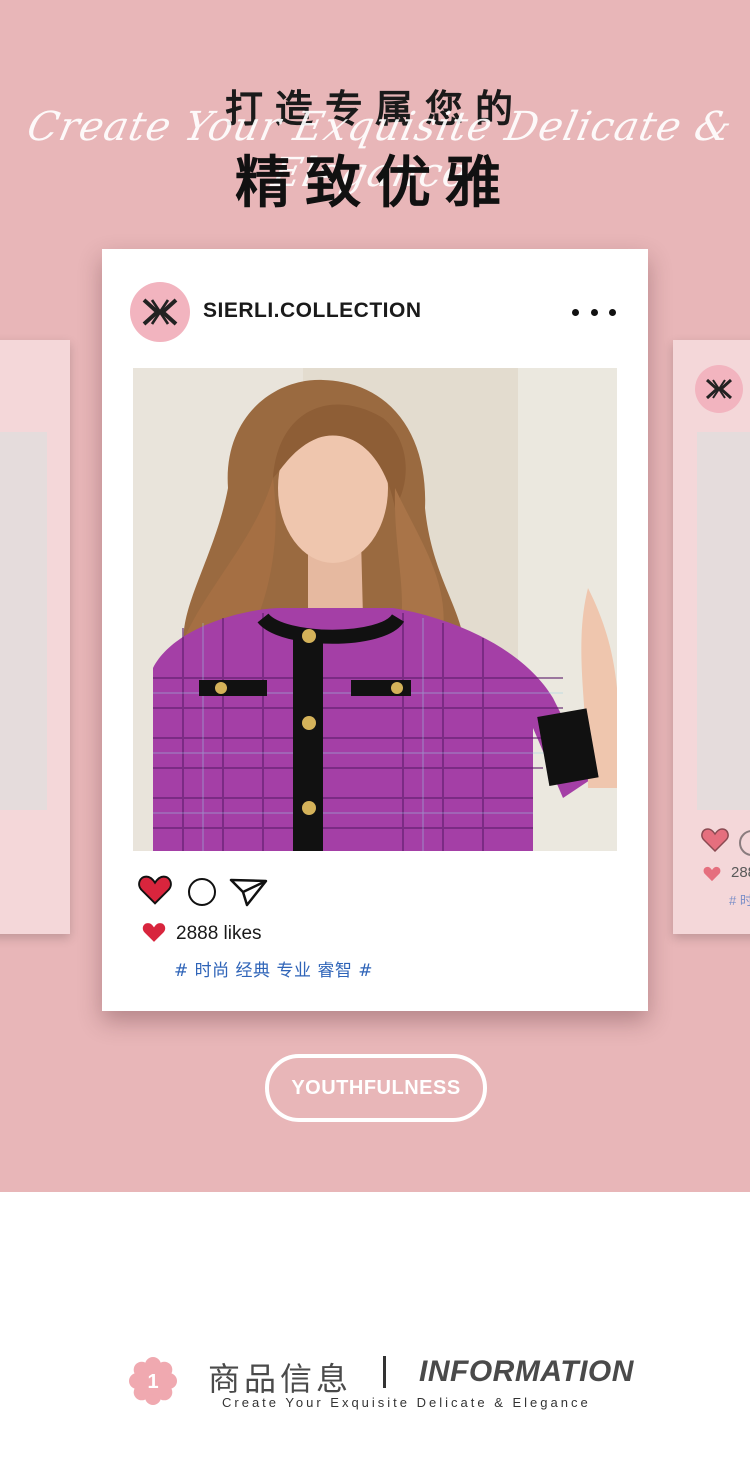  I want to click on side-card-likes: 288, so click(740, 872).